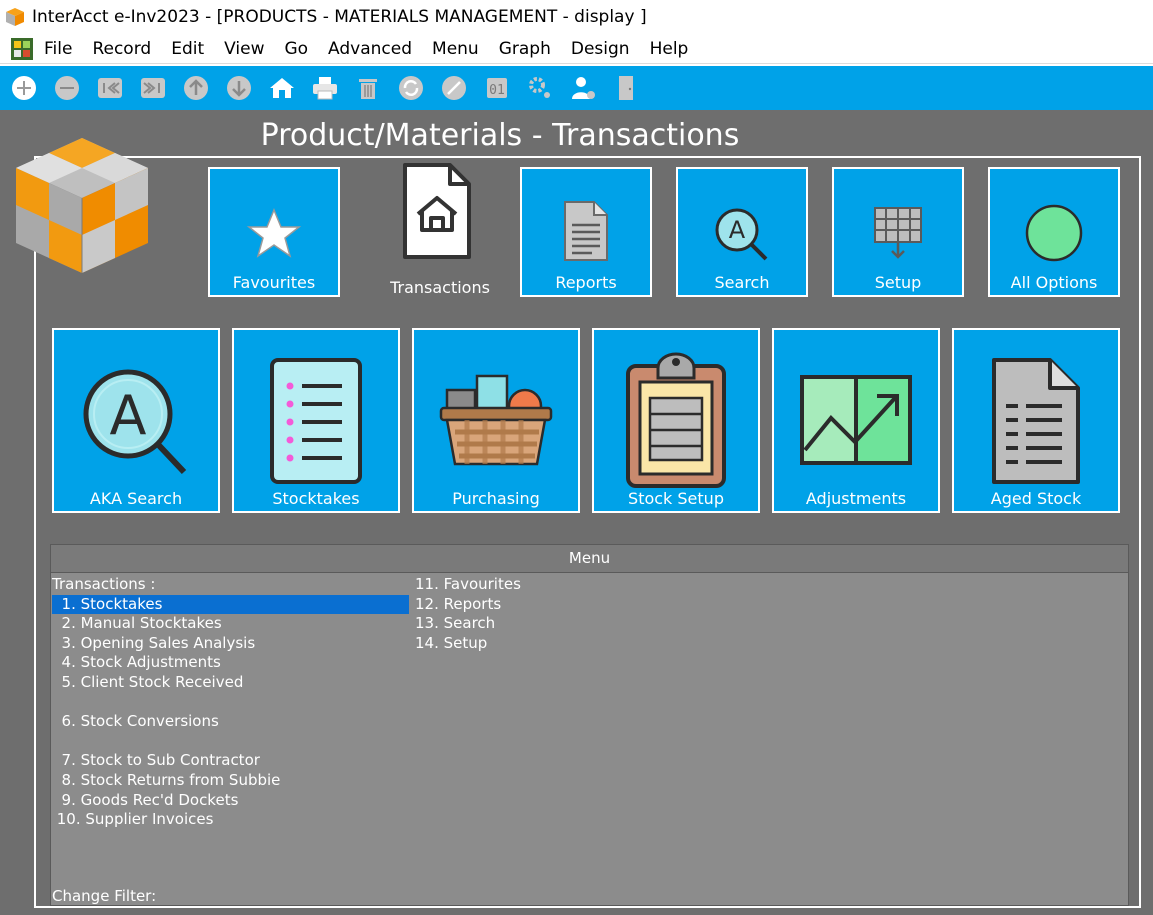  I want to click on menu-option-reports: 12. Reports, so click(565, 605).